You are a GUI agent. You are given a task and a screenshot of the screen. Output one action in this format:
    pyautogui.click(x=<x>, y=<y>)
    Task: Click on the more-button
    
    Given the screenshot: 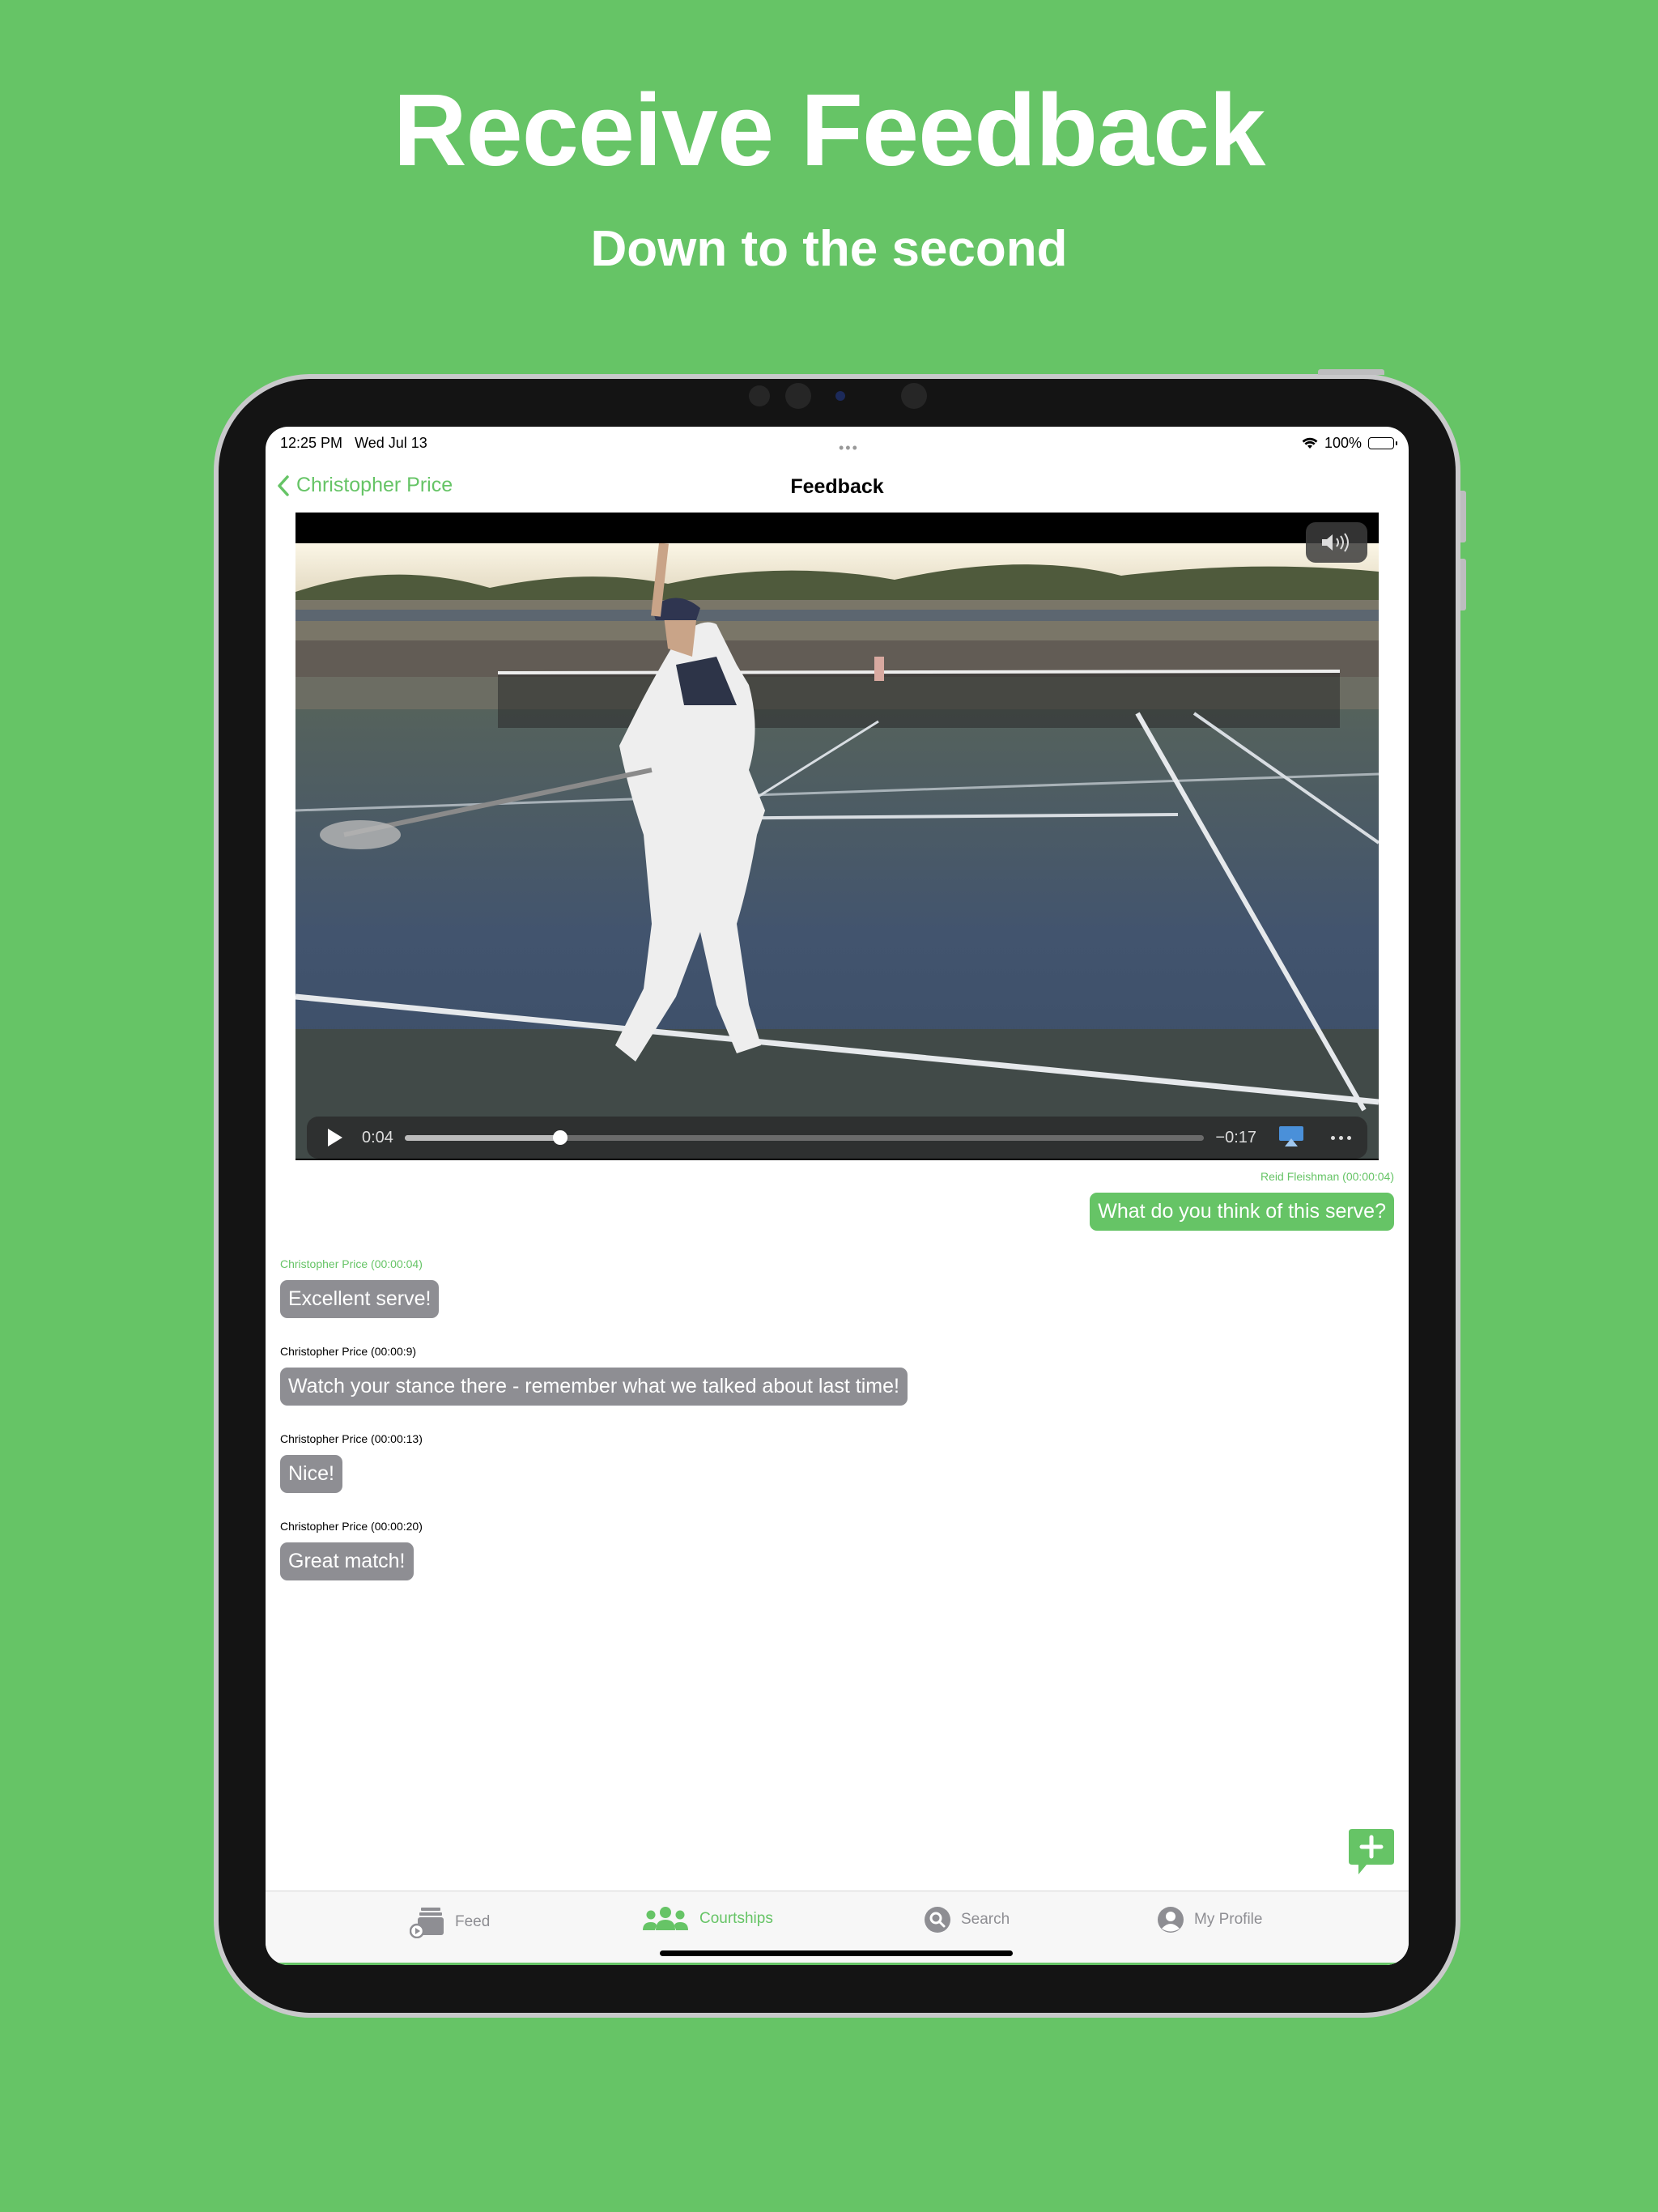 What is the action you would take?
    pyautogui.click(x=1341, y=1137)
    